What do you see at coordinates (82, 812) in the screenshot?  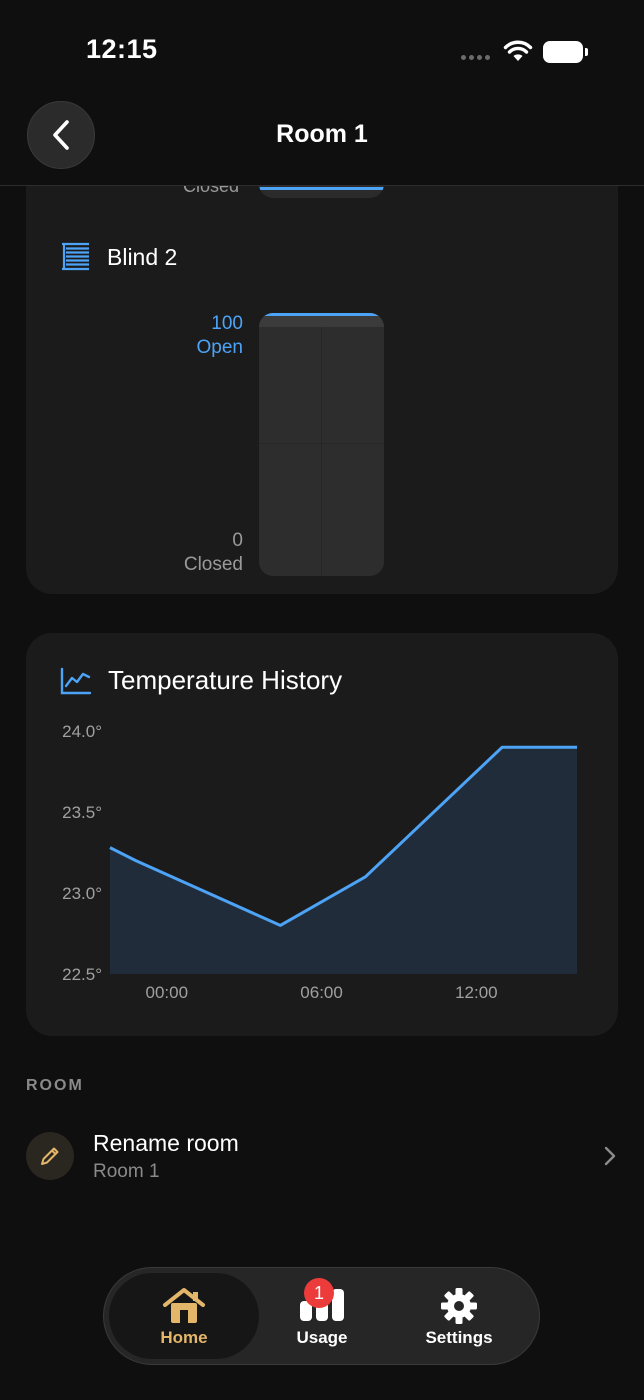 I see `y-tick-label: 23.5°` at bounding box center [82, 812].